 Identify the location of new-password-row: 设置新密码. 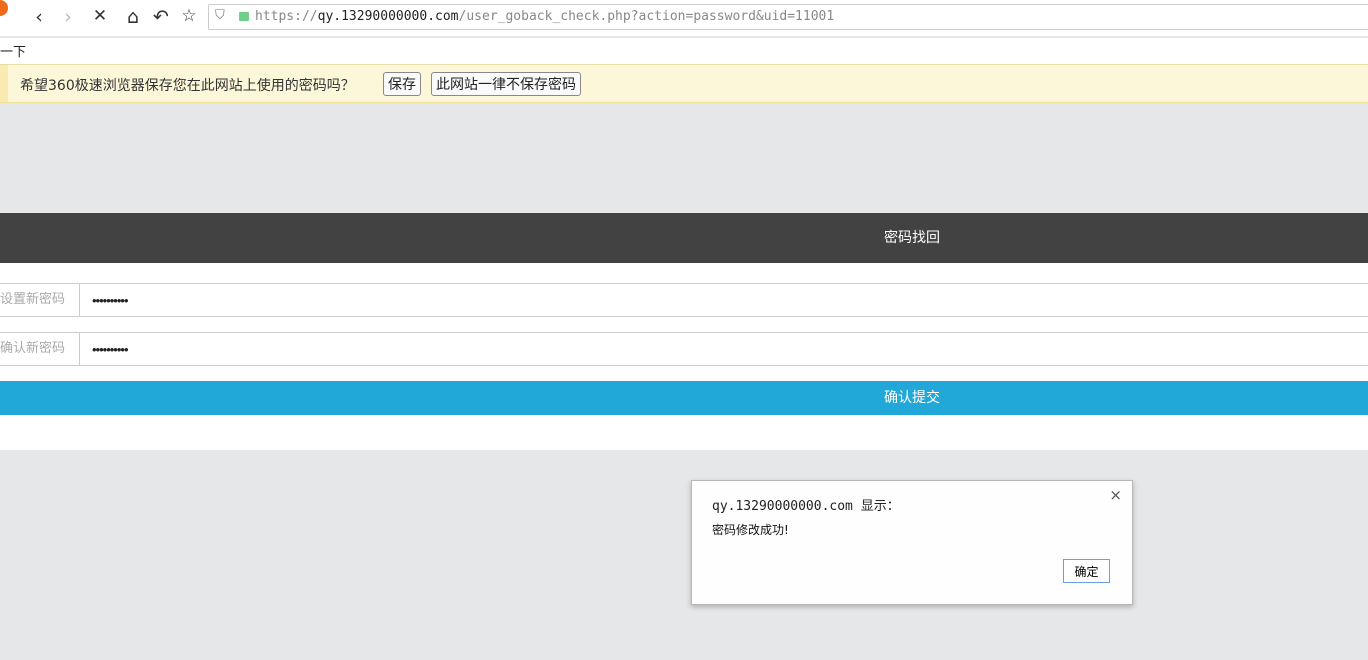
(684, 300).